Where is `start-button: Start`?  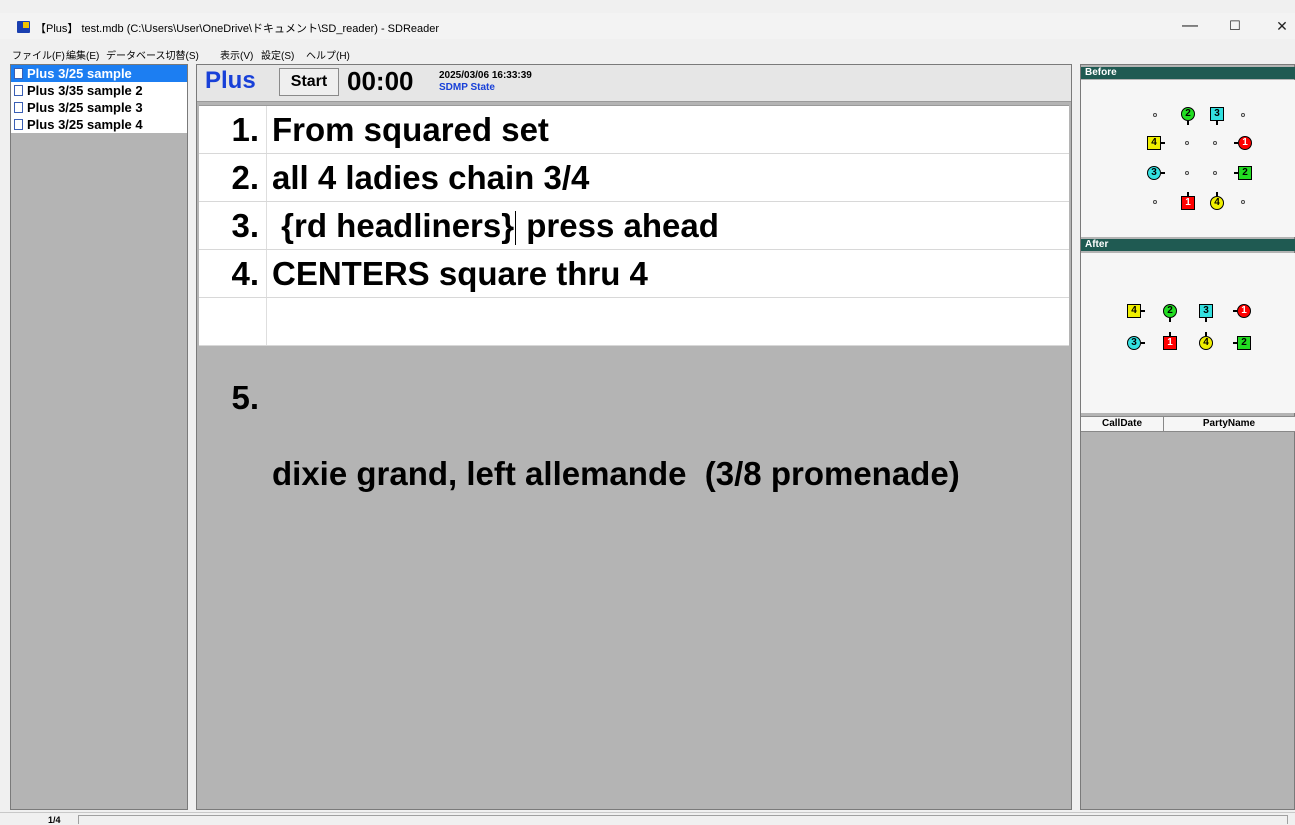 start-button: Start is located at coordinates (309, 82).